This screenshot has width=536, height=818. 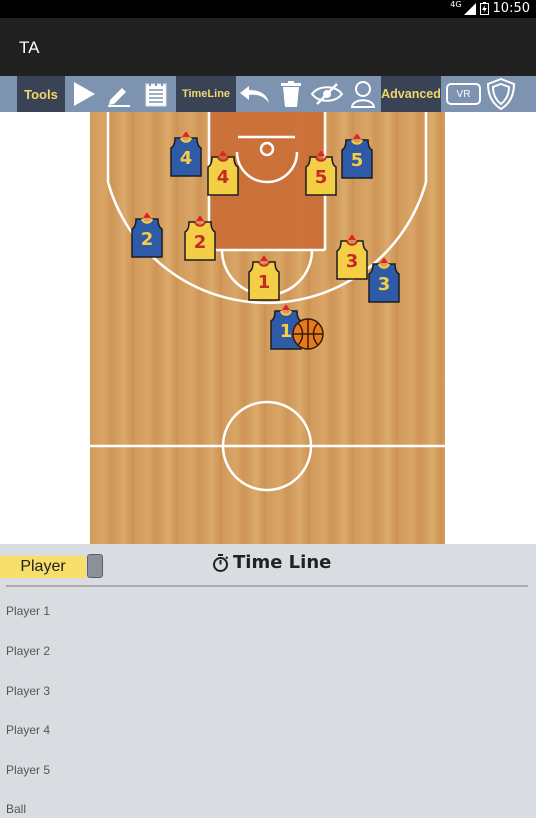 What do you see at coordinates (490, 8) in the screenshot?
I see `status-icons: 4G 10:50` at bounding box center [490, 8].